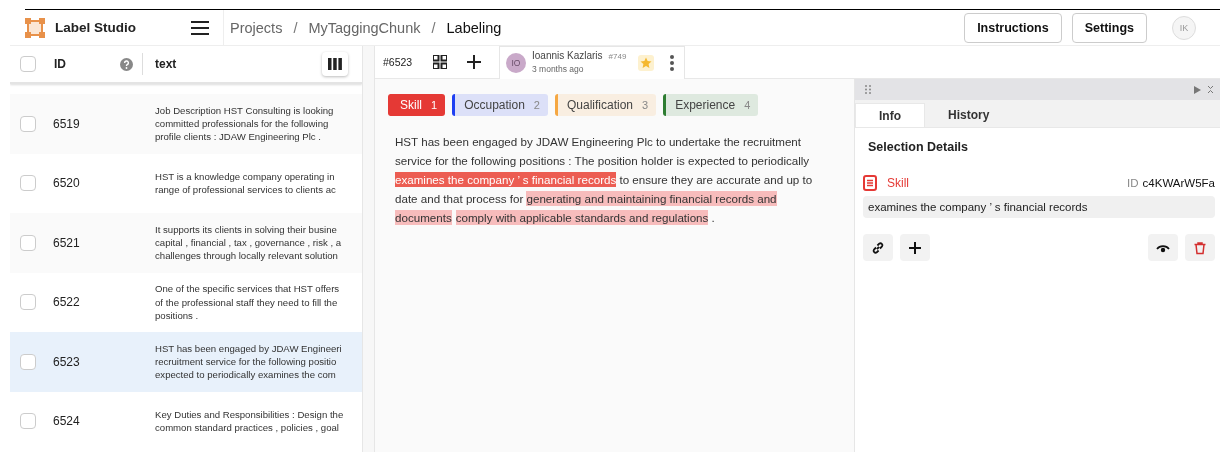 The image size is (1220, 452). I want to click on visibility-button, so click(1163, 247).